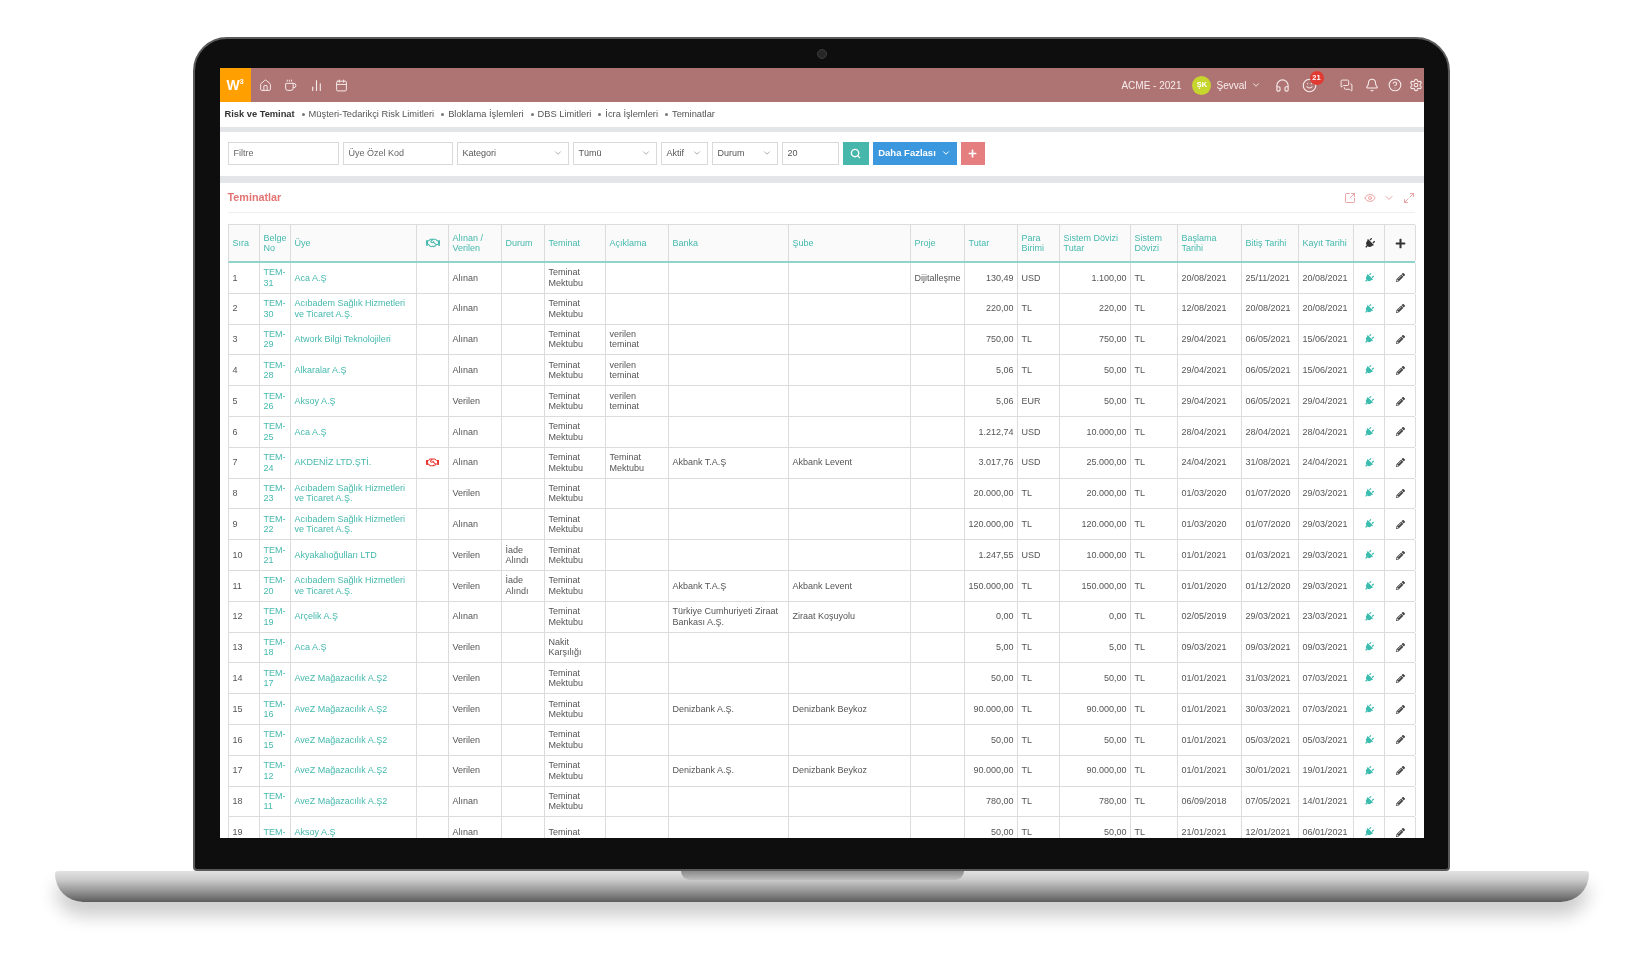 The width and height of the screenshot is (1649, 953). I want to click on bar-chart-icon, so click(316, 85).